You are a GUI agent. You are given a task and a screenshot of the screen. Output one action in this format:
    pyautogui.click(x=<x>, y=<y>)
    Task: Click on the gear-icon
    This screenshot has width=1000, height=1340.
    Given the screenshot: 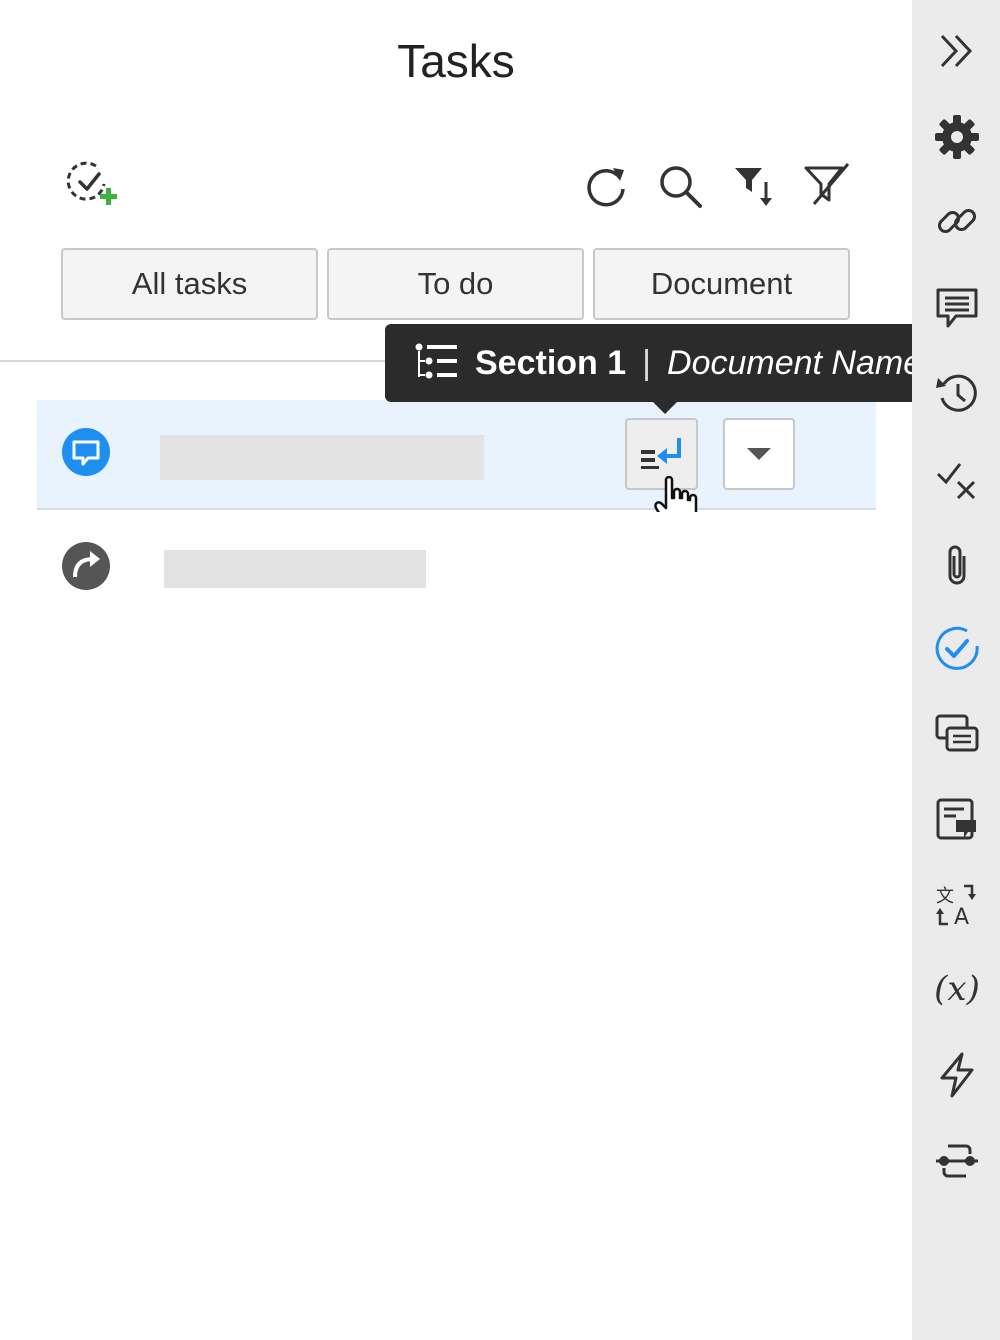 What is the action you would take?
    pyautogui.click(x=957, y=137)
    